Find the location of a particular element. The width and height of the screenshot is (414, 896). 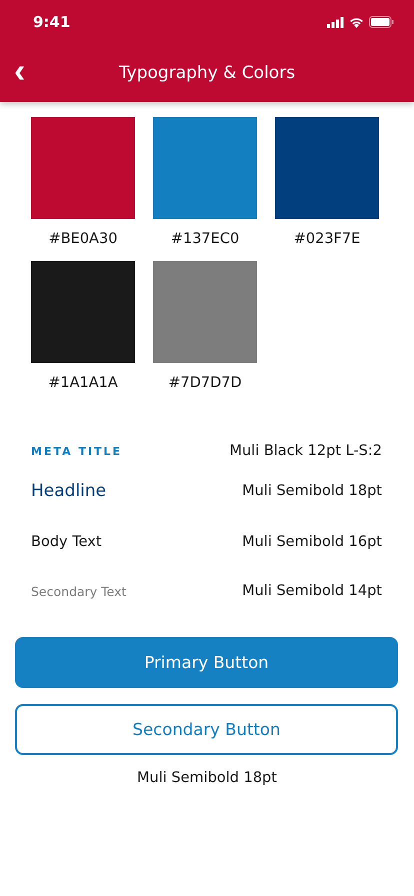

primary-button: Primary Button is located at coordinates (206, 662).